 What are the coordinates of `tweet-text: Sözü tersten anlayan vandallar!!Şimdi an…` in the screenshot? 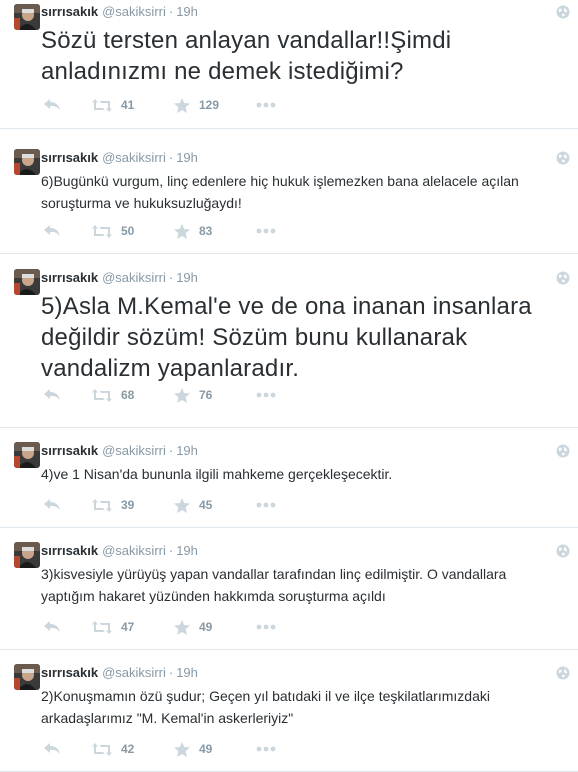 It's located at (246, 56).